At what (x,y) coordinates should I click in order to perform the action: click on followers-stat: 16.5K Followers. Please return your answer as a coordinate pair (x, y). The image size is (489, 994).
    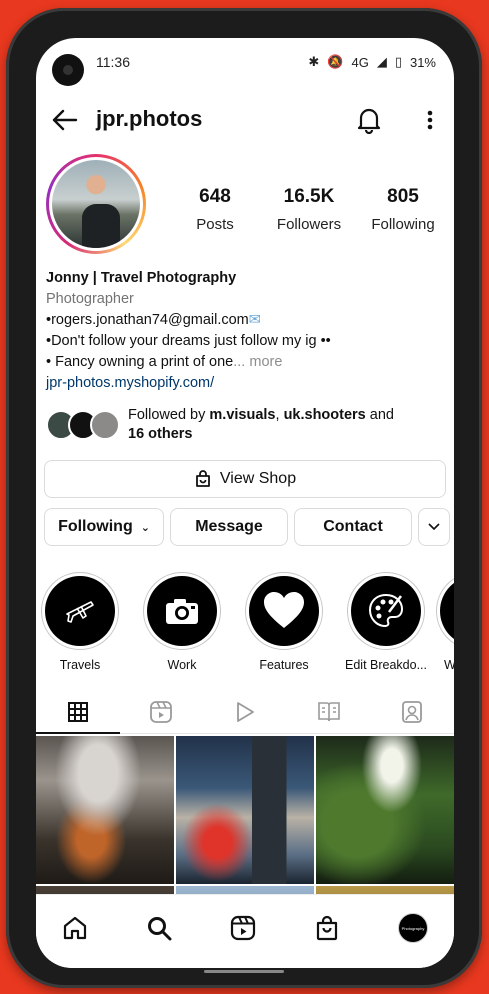
    Looking at the image, I should click on (309, 209).